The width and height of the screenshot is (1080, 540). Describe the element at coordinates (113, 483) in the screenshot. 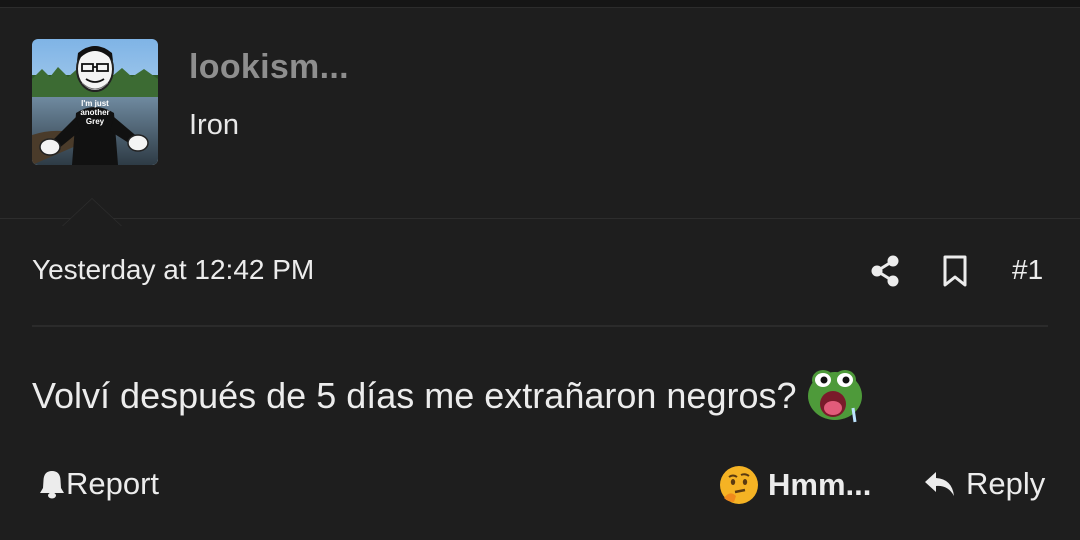

I see `report-label: Report` at that location.